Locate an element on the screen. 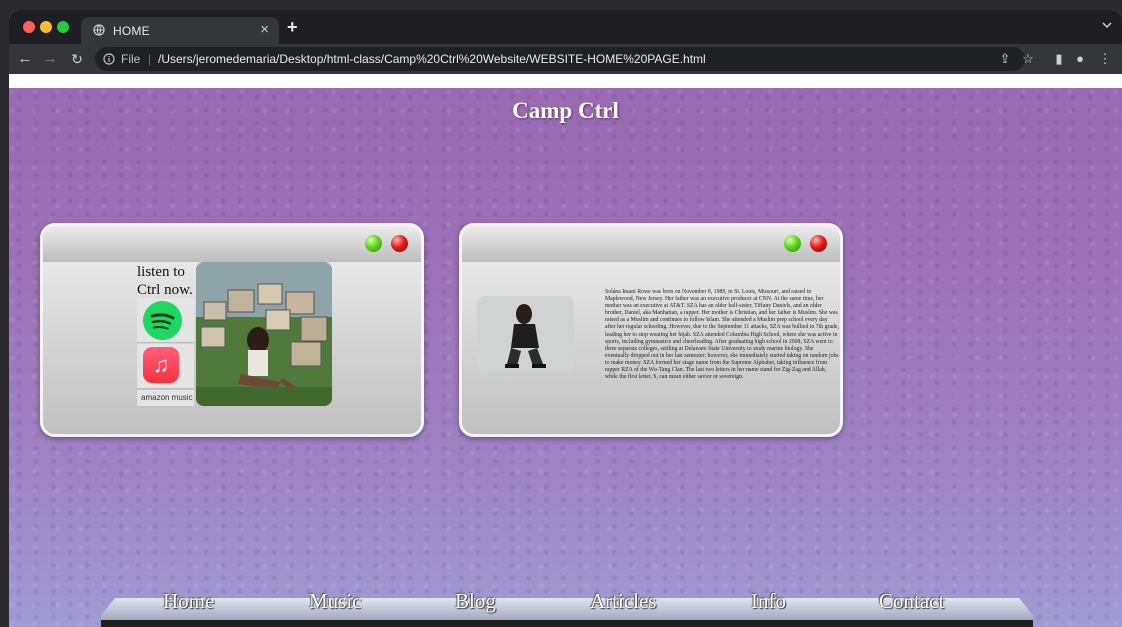  browser-tab: HOME × is located at coordinates (180, 30).